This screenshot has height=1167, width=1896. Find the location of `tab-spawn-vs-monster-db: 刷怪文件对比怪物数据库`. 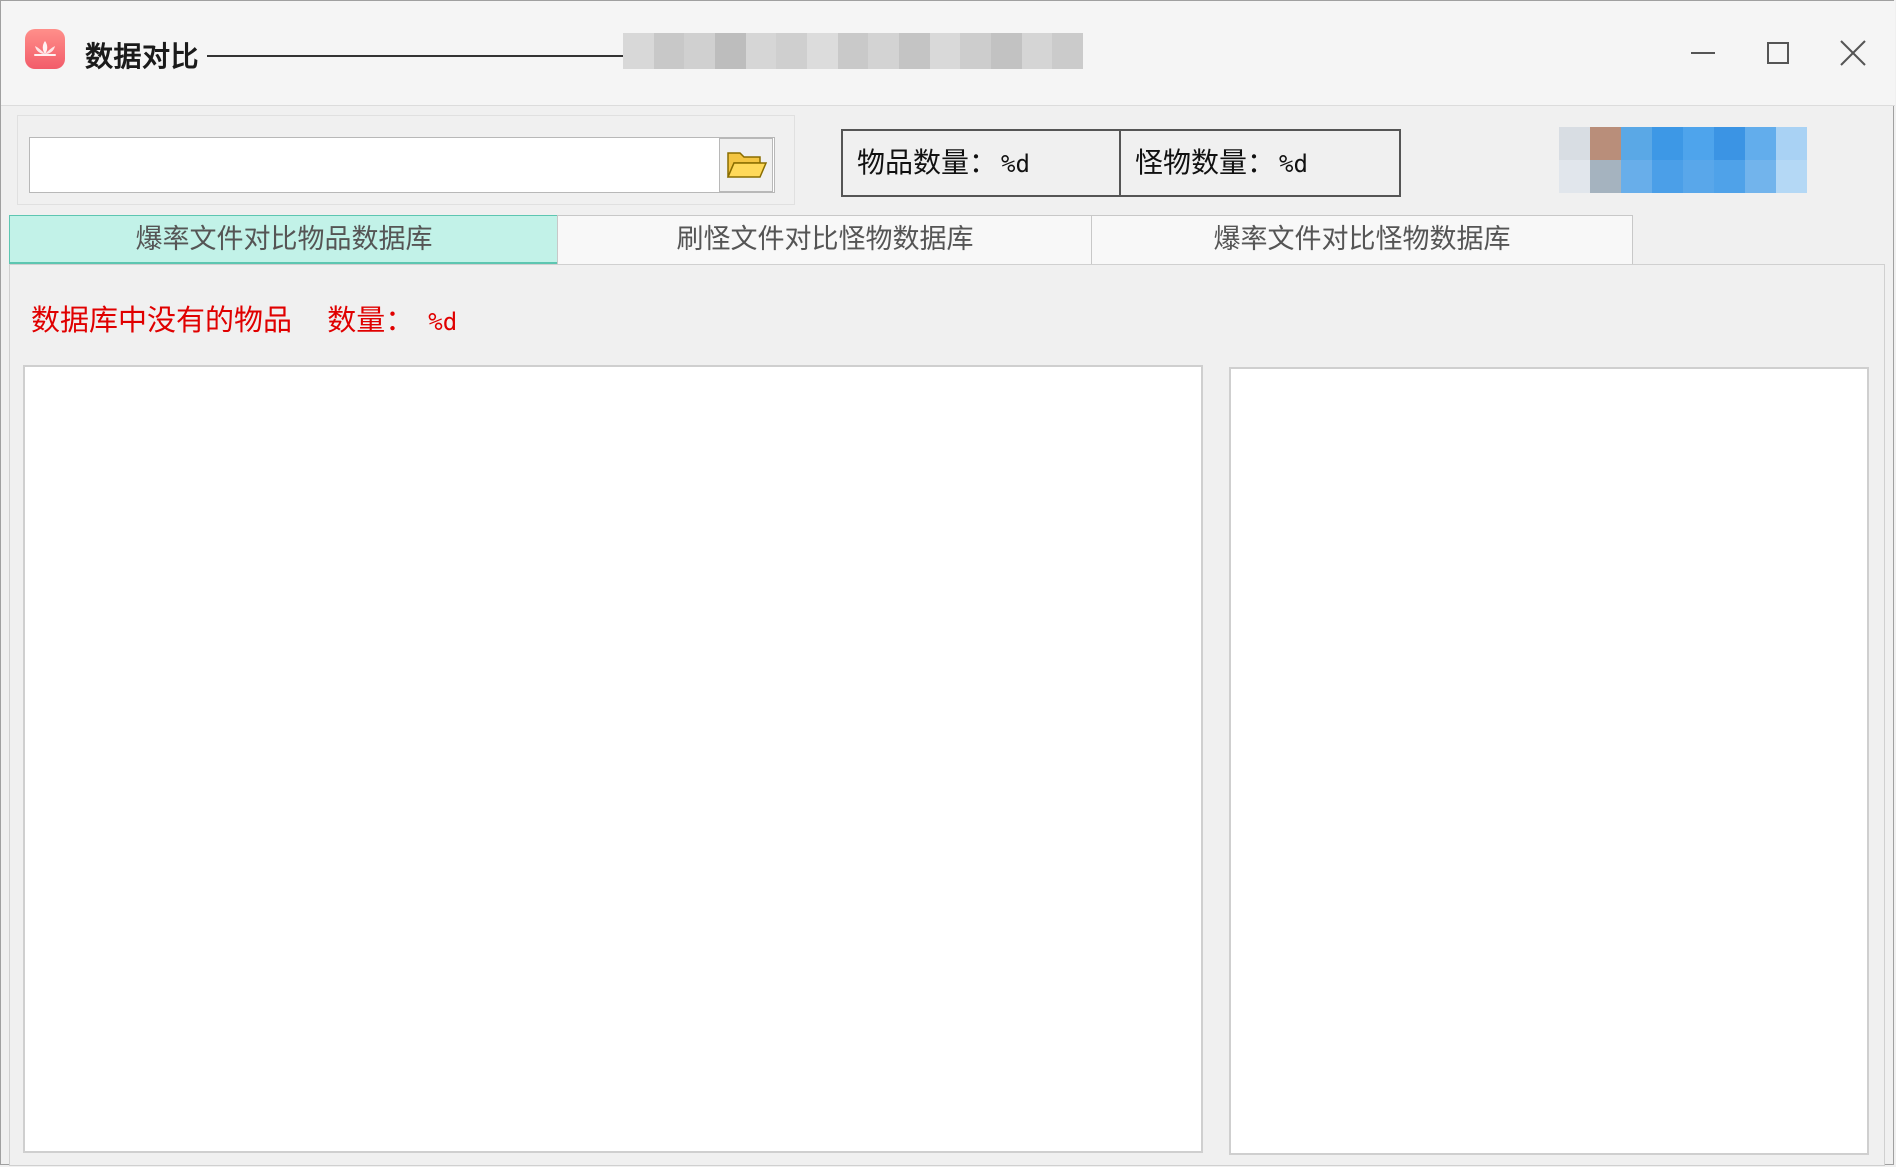

tab-spawn-vs-monster-db: 刷怪文件对比怪物数据库 is located at coordinates (825, 240).